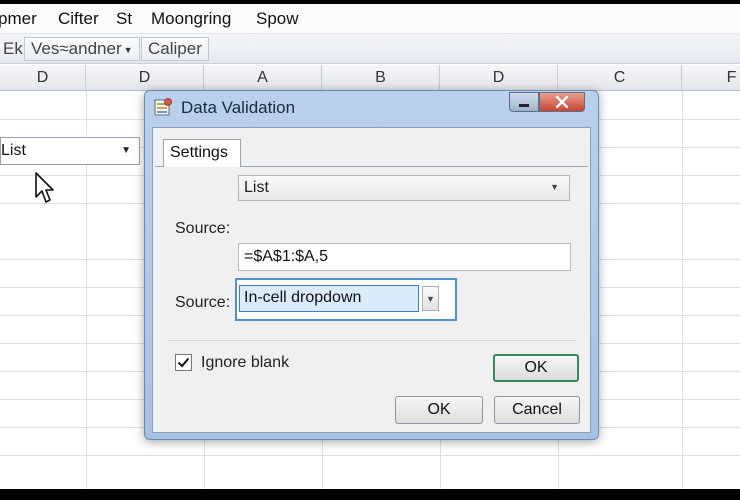  What do you see at coordinates (404, 257) in the screenshot?
I see `source-input: =$A$1:$A,5` at bounding box center [404, 257].